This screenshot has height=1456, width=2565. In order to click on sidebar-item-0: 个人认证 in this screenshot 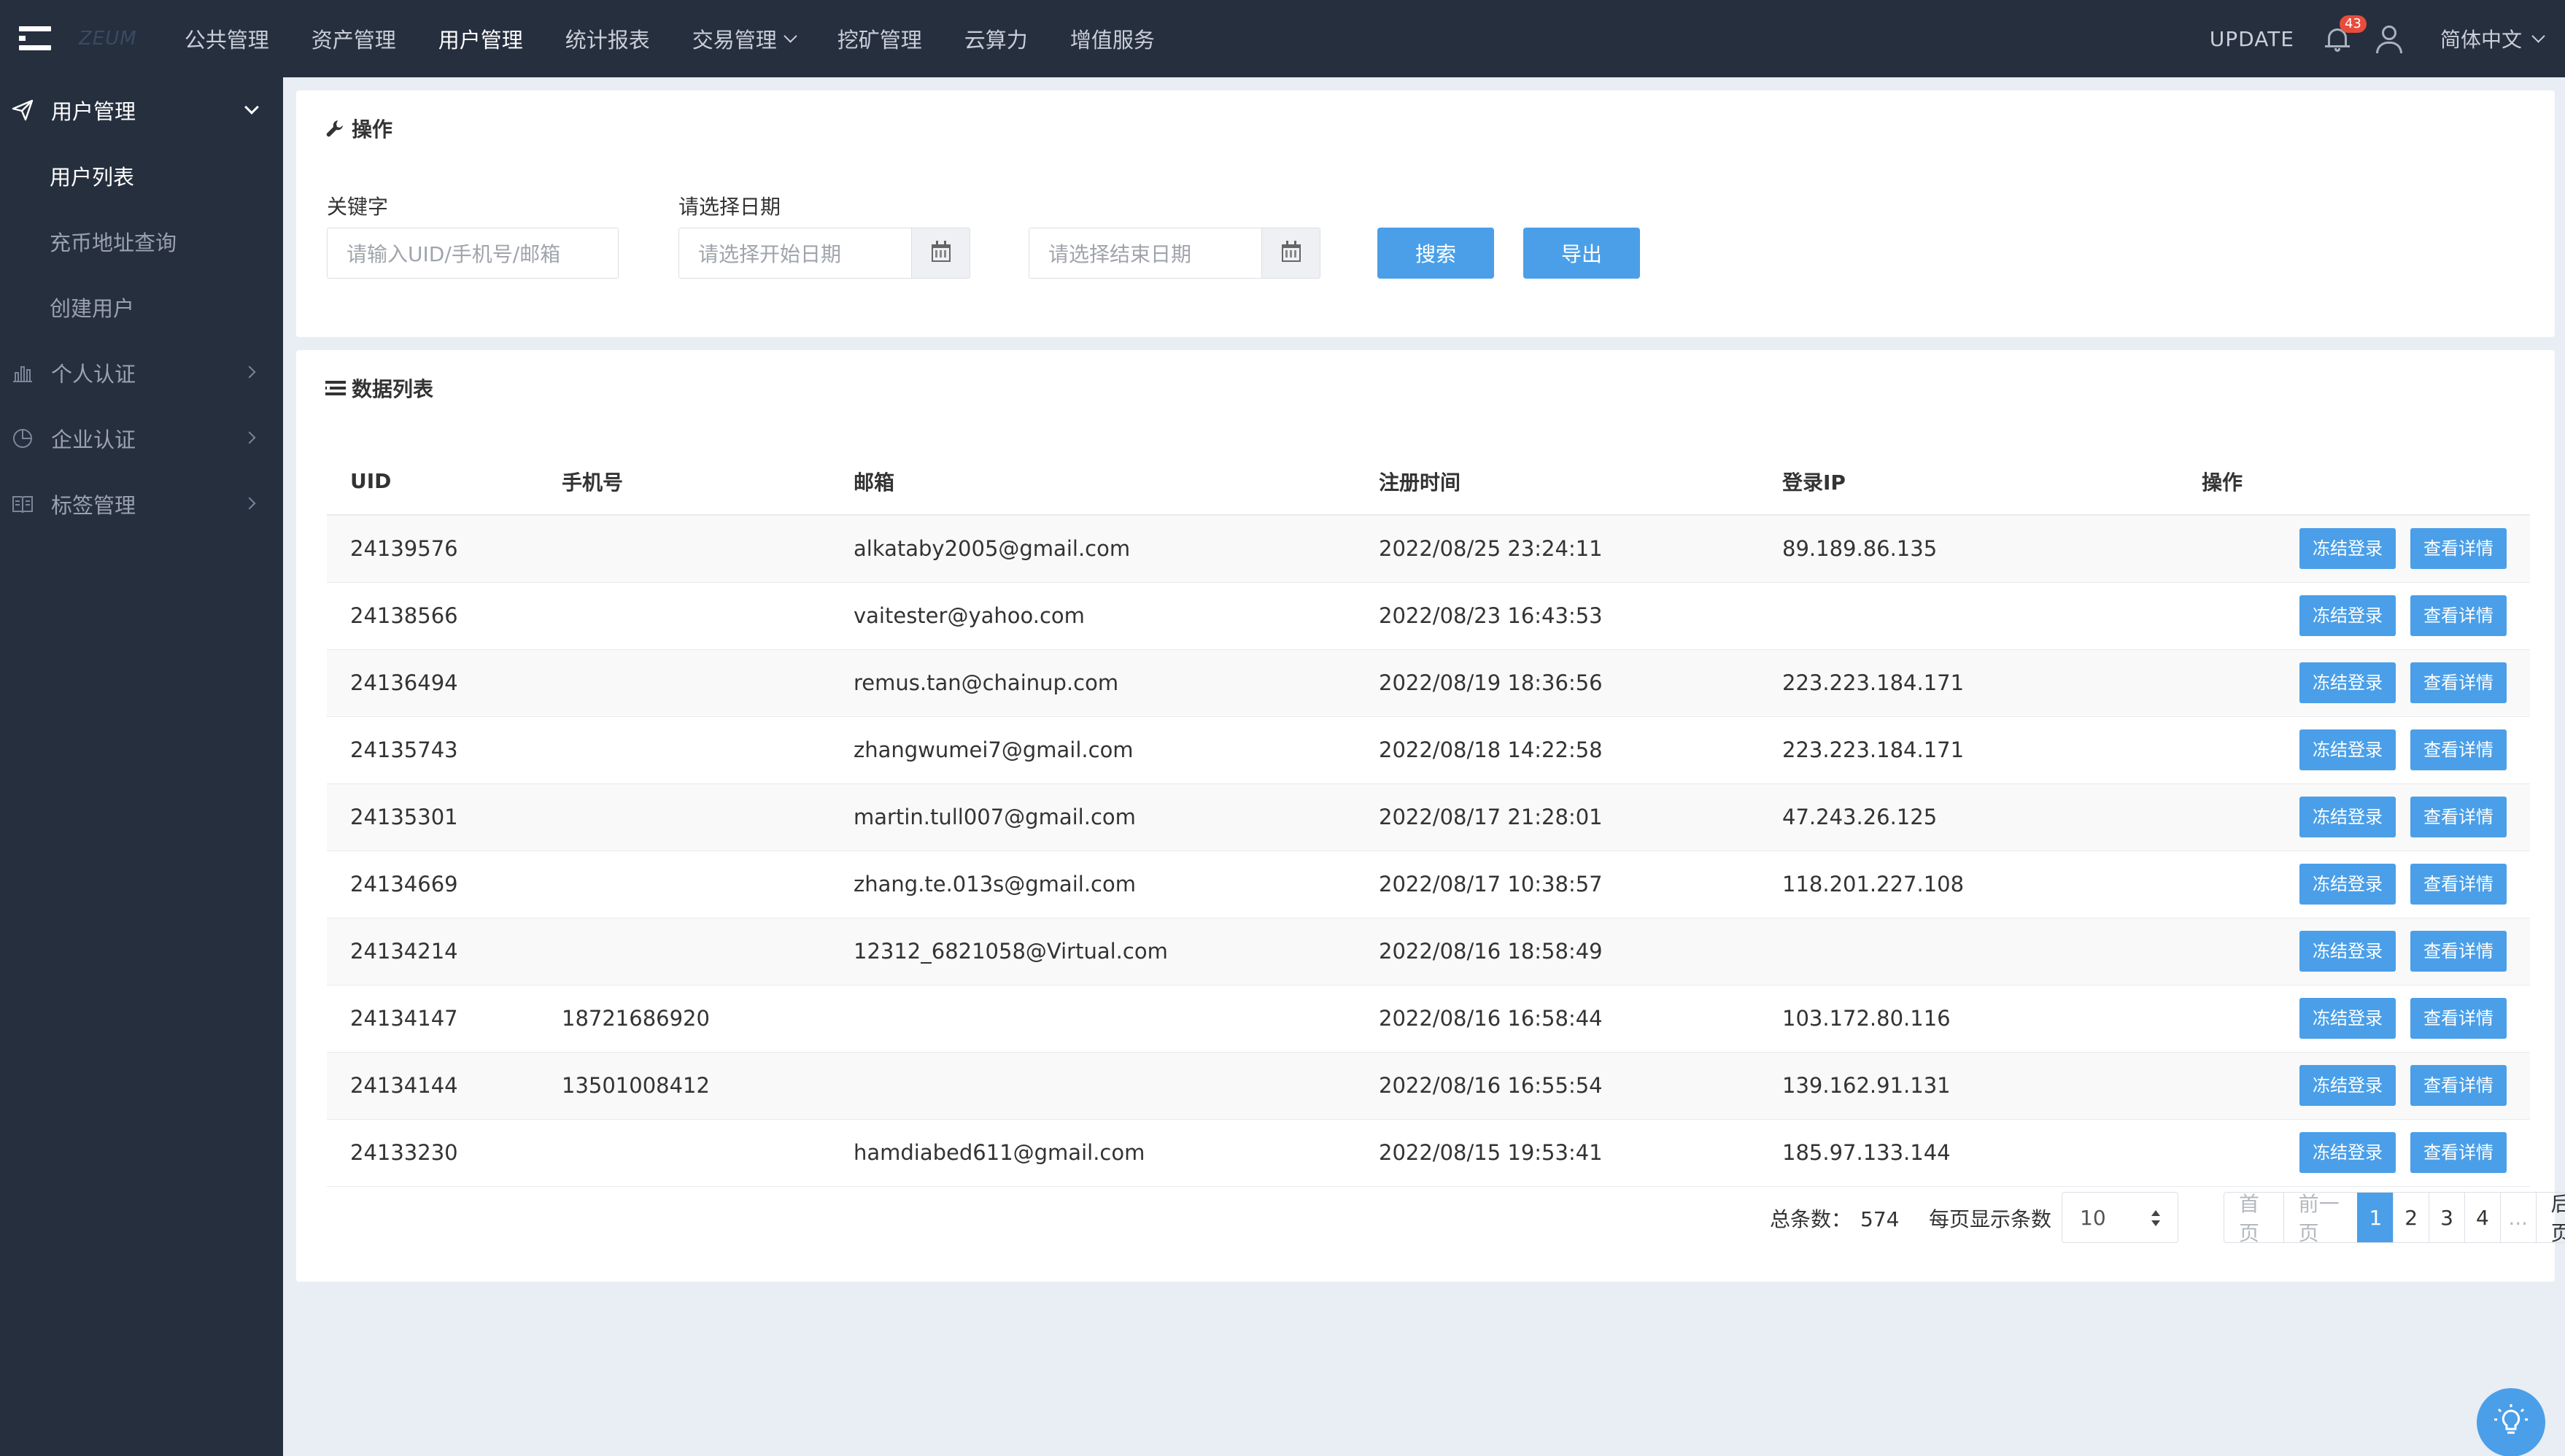, I will do `click(141, 373)`.